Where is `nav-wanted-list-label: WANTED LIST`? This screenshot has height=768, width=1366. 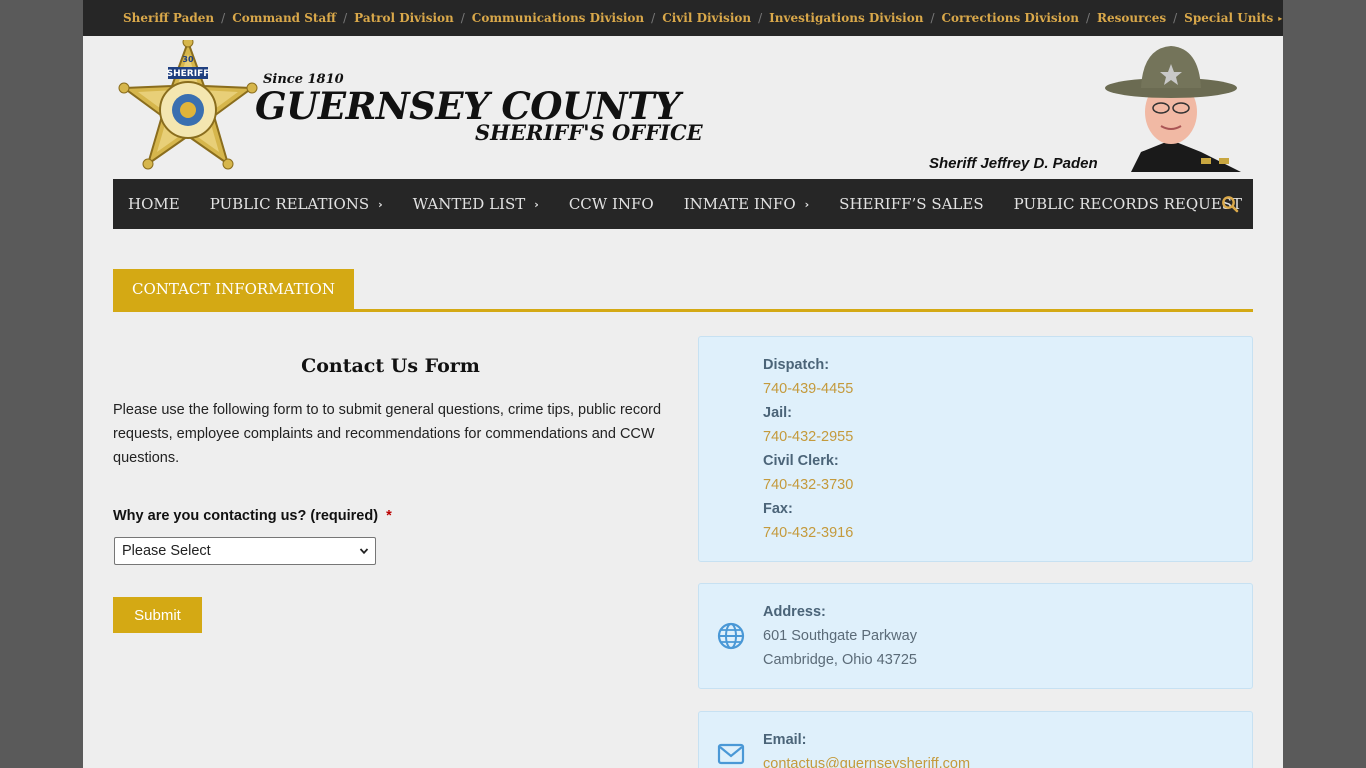 nav-wanted-list-label: WANTED LIST is located at coordinates (469, 204).